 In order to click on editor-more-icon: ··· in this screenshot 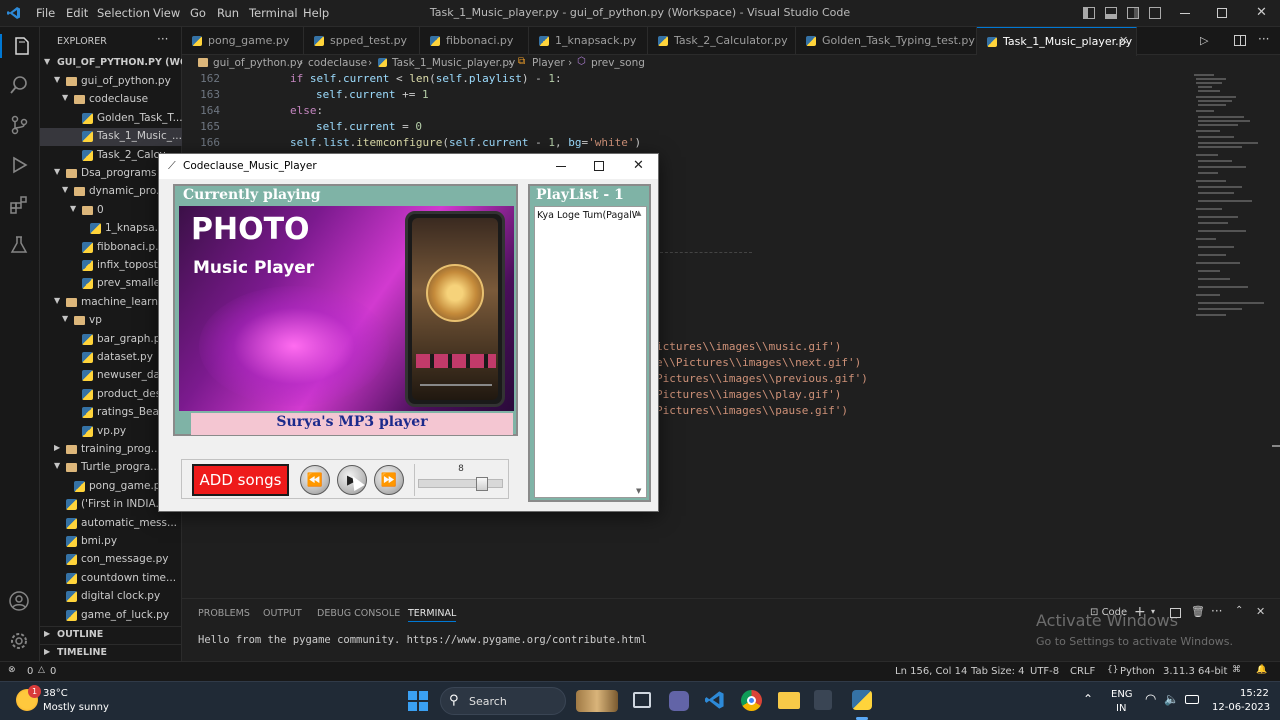, I will do `click(1263, 39)`.